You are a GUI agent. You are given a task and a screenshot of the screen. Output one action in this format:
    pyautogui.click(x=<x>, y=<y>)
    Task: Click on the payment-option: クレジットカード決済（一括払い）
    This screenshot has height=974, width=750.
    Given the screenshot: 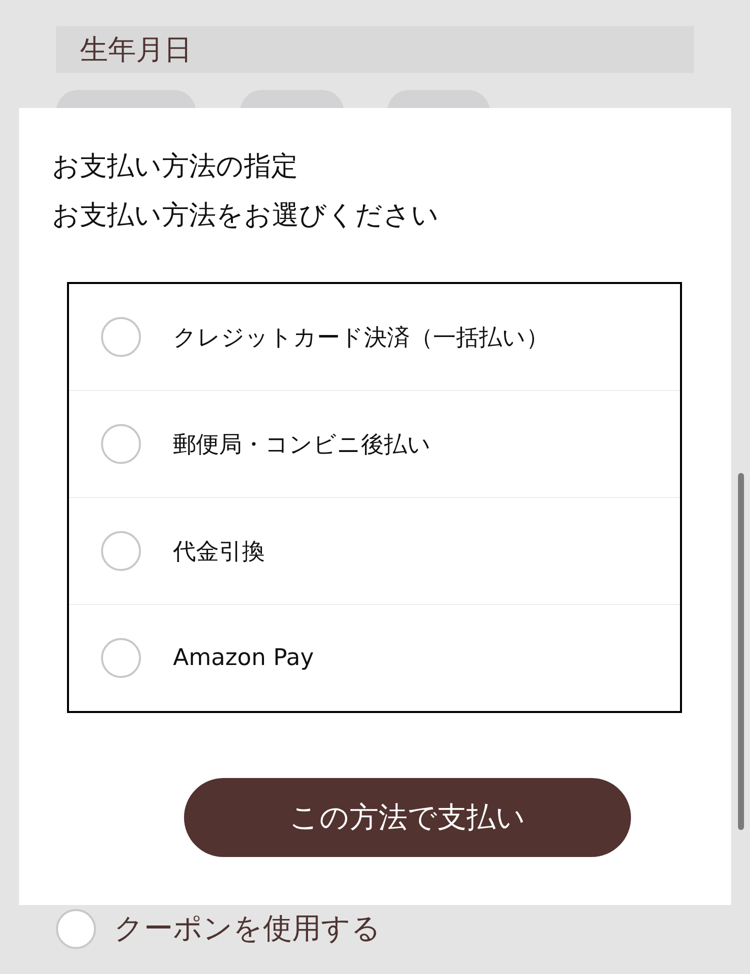 What is the action you would take?
    pyautogui.click(x=374, y=337)
    